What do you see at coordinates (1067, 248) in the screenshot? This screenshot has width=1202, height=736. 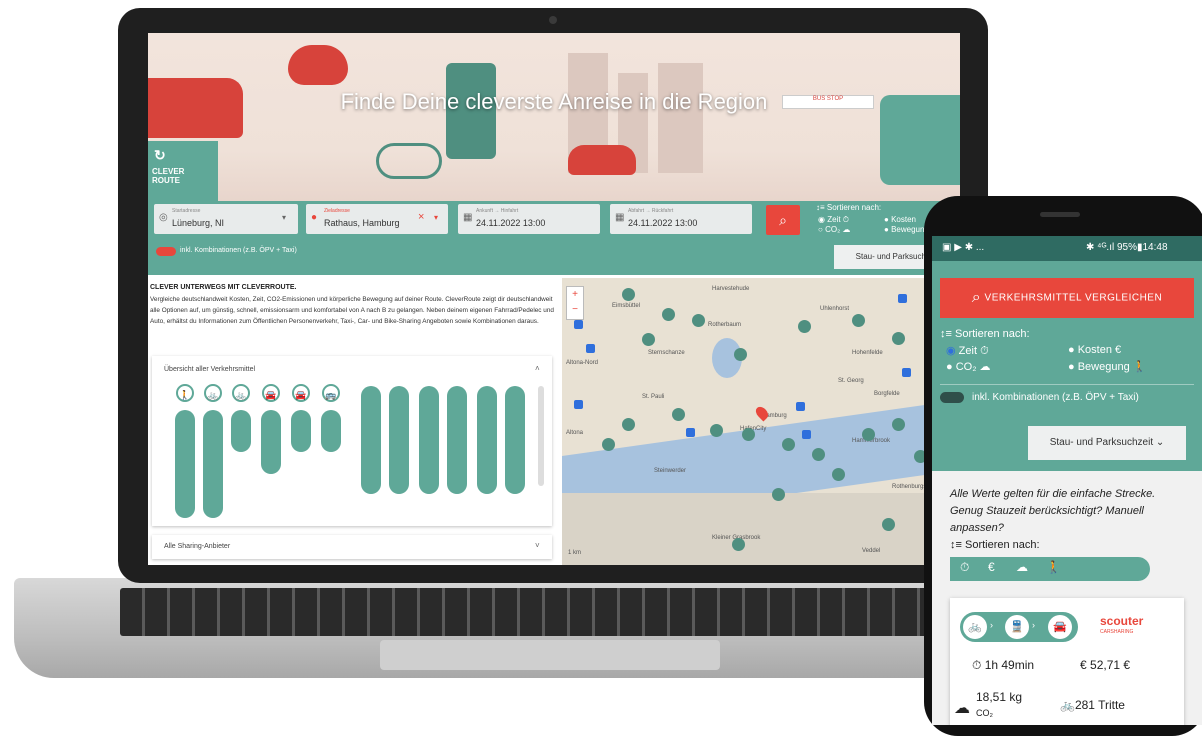 I see `status-bar: ▣ ▶ ✱ ... ✱ ⁴ᴳ.ıl 95%▮14:48` at bounding box center [1067, 248].